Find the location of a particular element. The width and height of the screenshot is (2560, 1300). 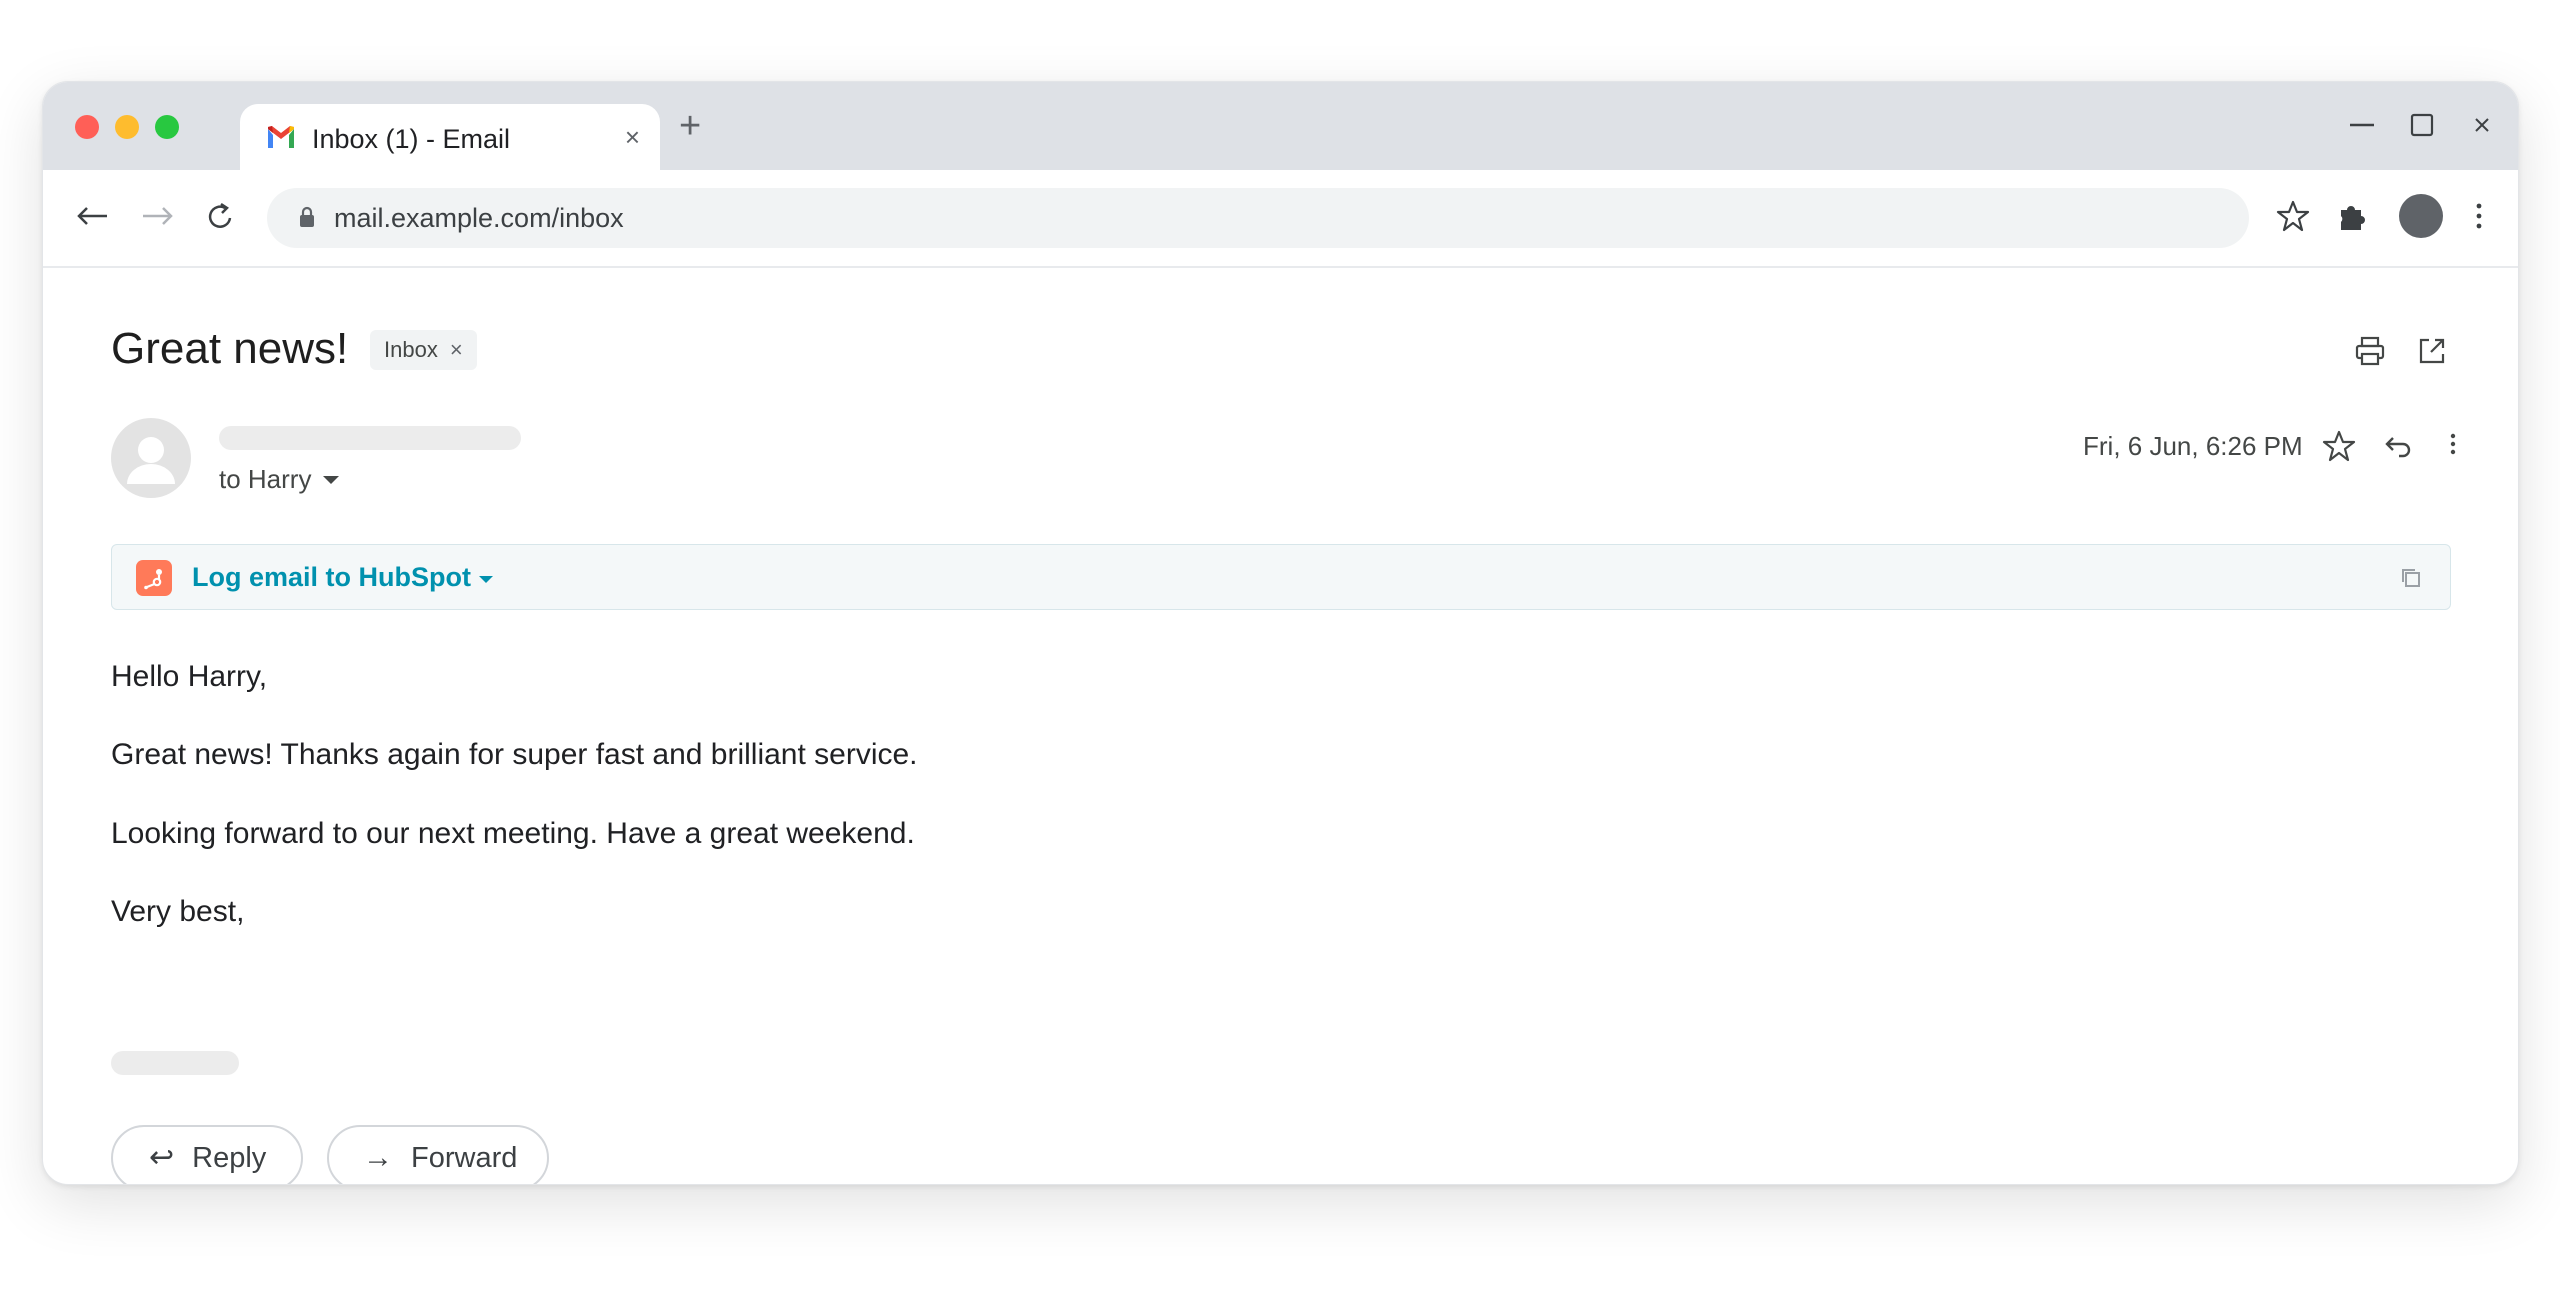

forward-button: → Forward is located at coordinates (438, 1154).